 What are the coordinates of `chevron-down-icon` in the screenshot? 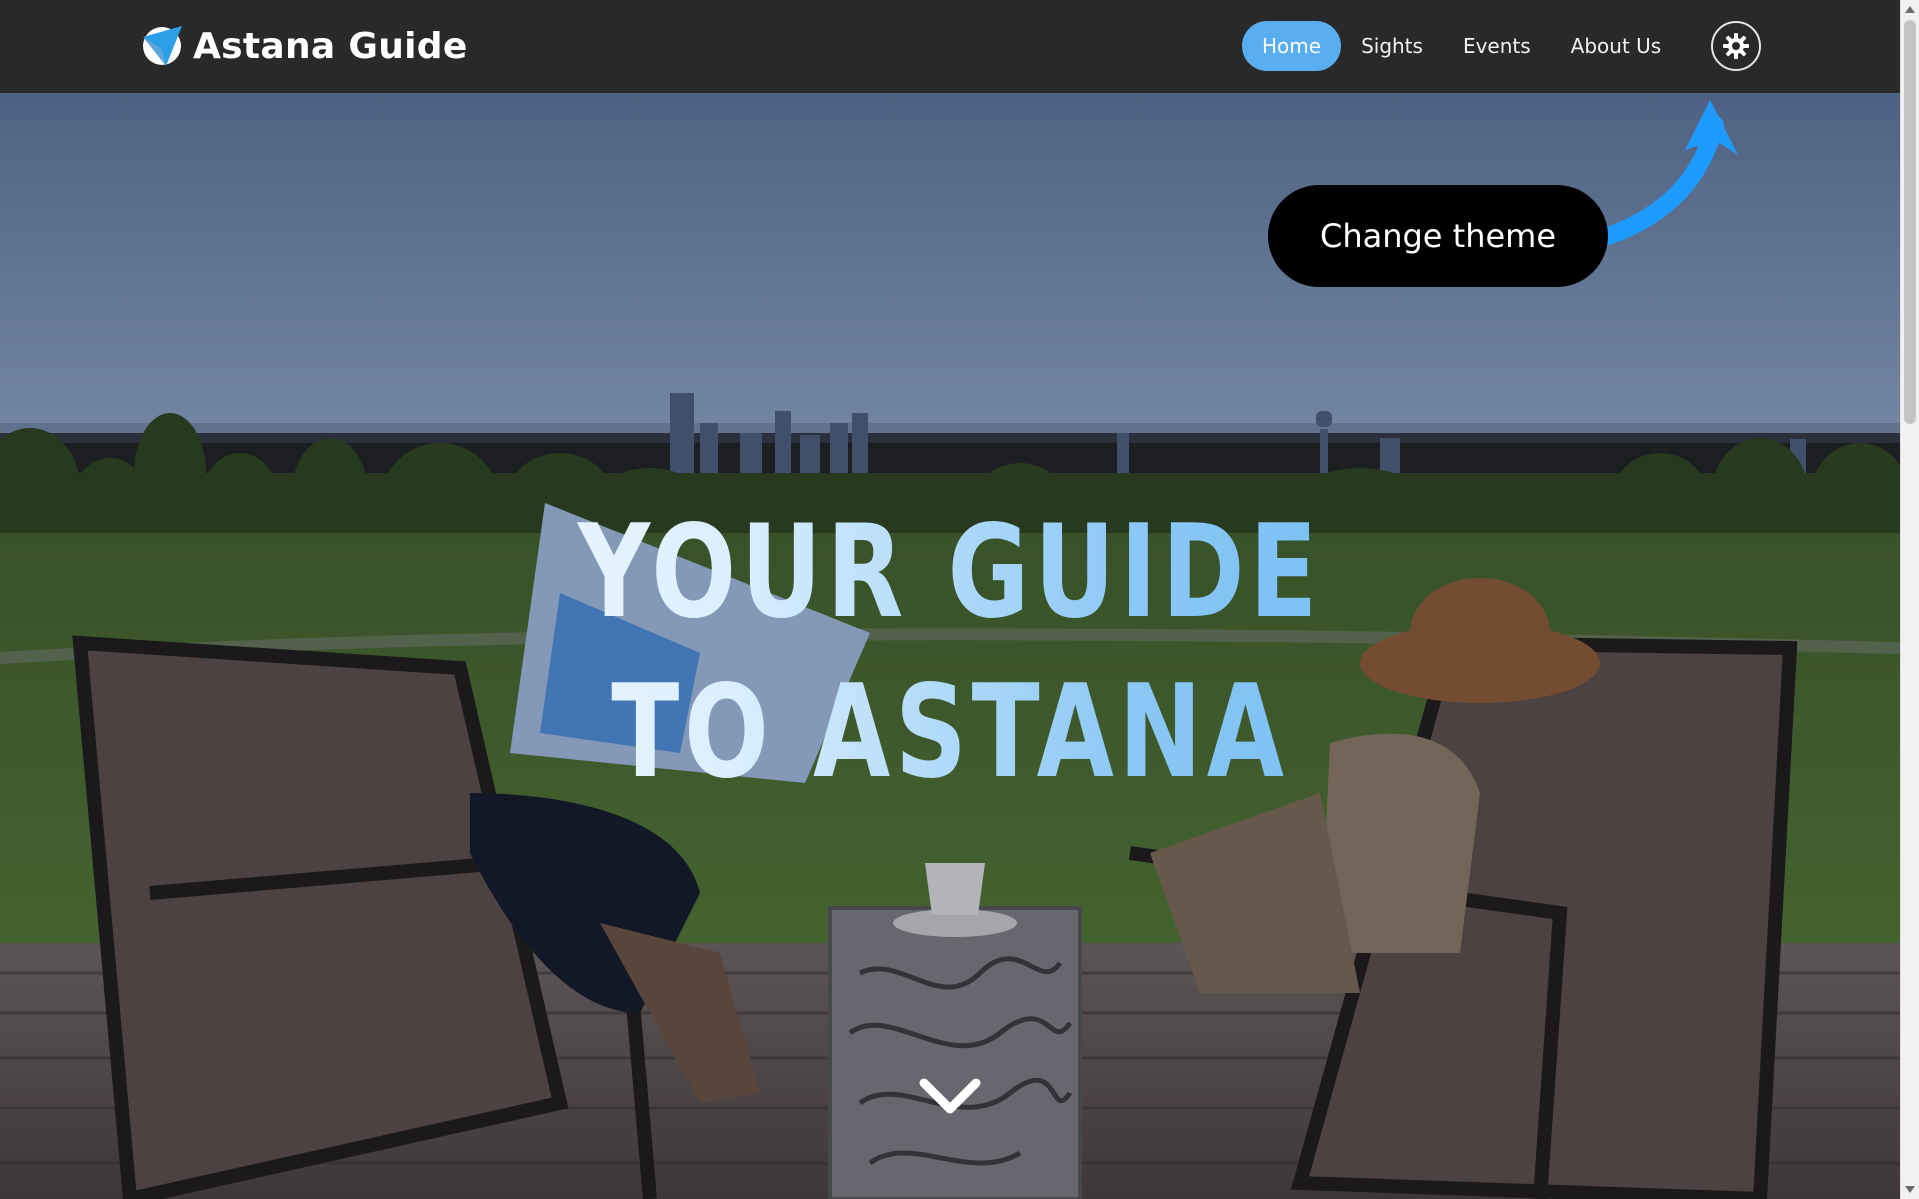 It's located at (950, 1096).